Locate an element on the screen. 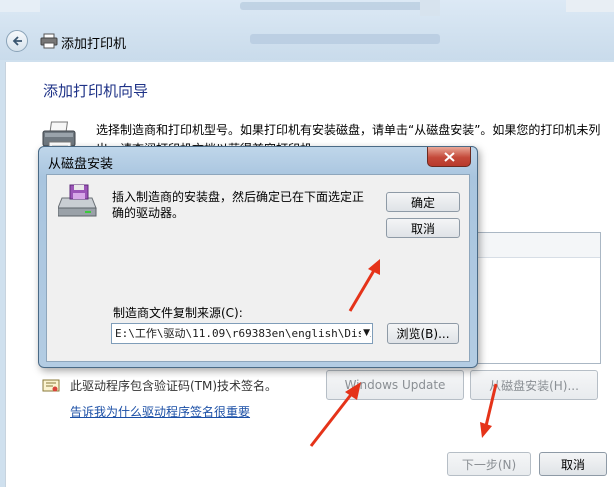 This screenshot has width=614, height=487. signature-status-text: 此驱动程序包含验证码(TM)技术签名。 is located at coordinates (174, 386).